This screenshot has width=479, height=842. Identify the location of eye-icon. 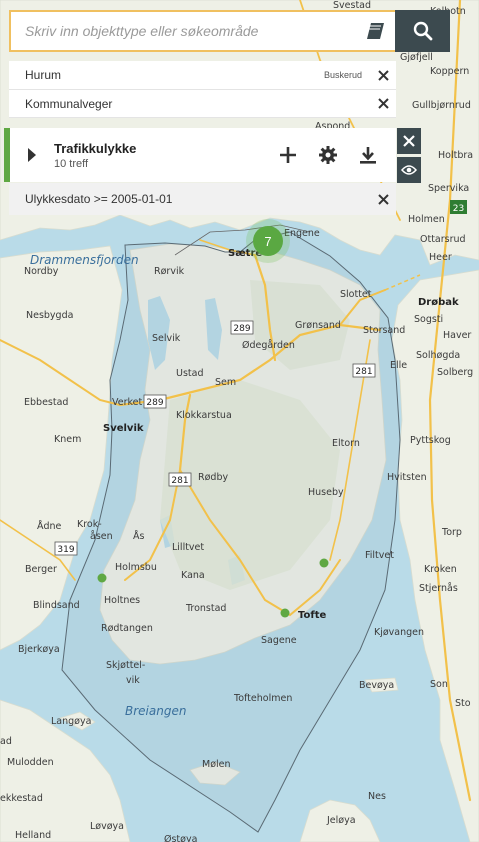
(409, 170).